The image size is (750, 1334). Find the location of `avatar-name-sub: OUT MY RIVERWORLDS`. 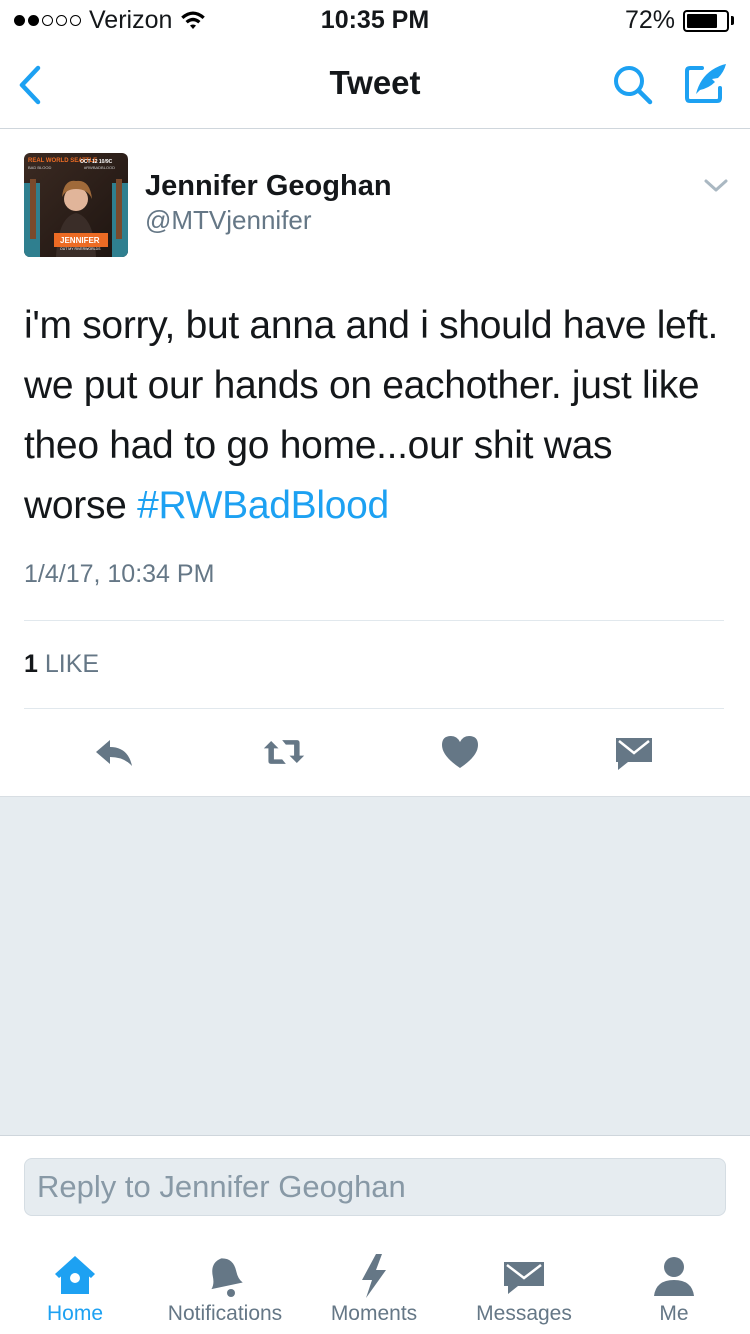

avatar-name-sub: OUT MY RIVERWORLDS is located at coordinates (80, 249).